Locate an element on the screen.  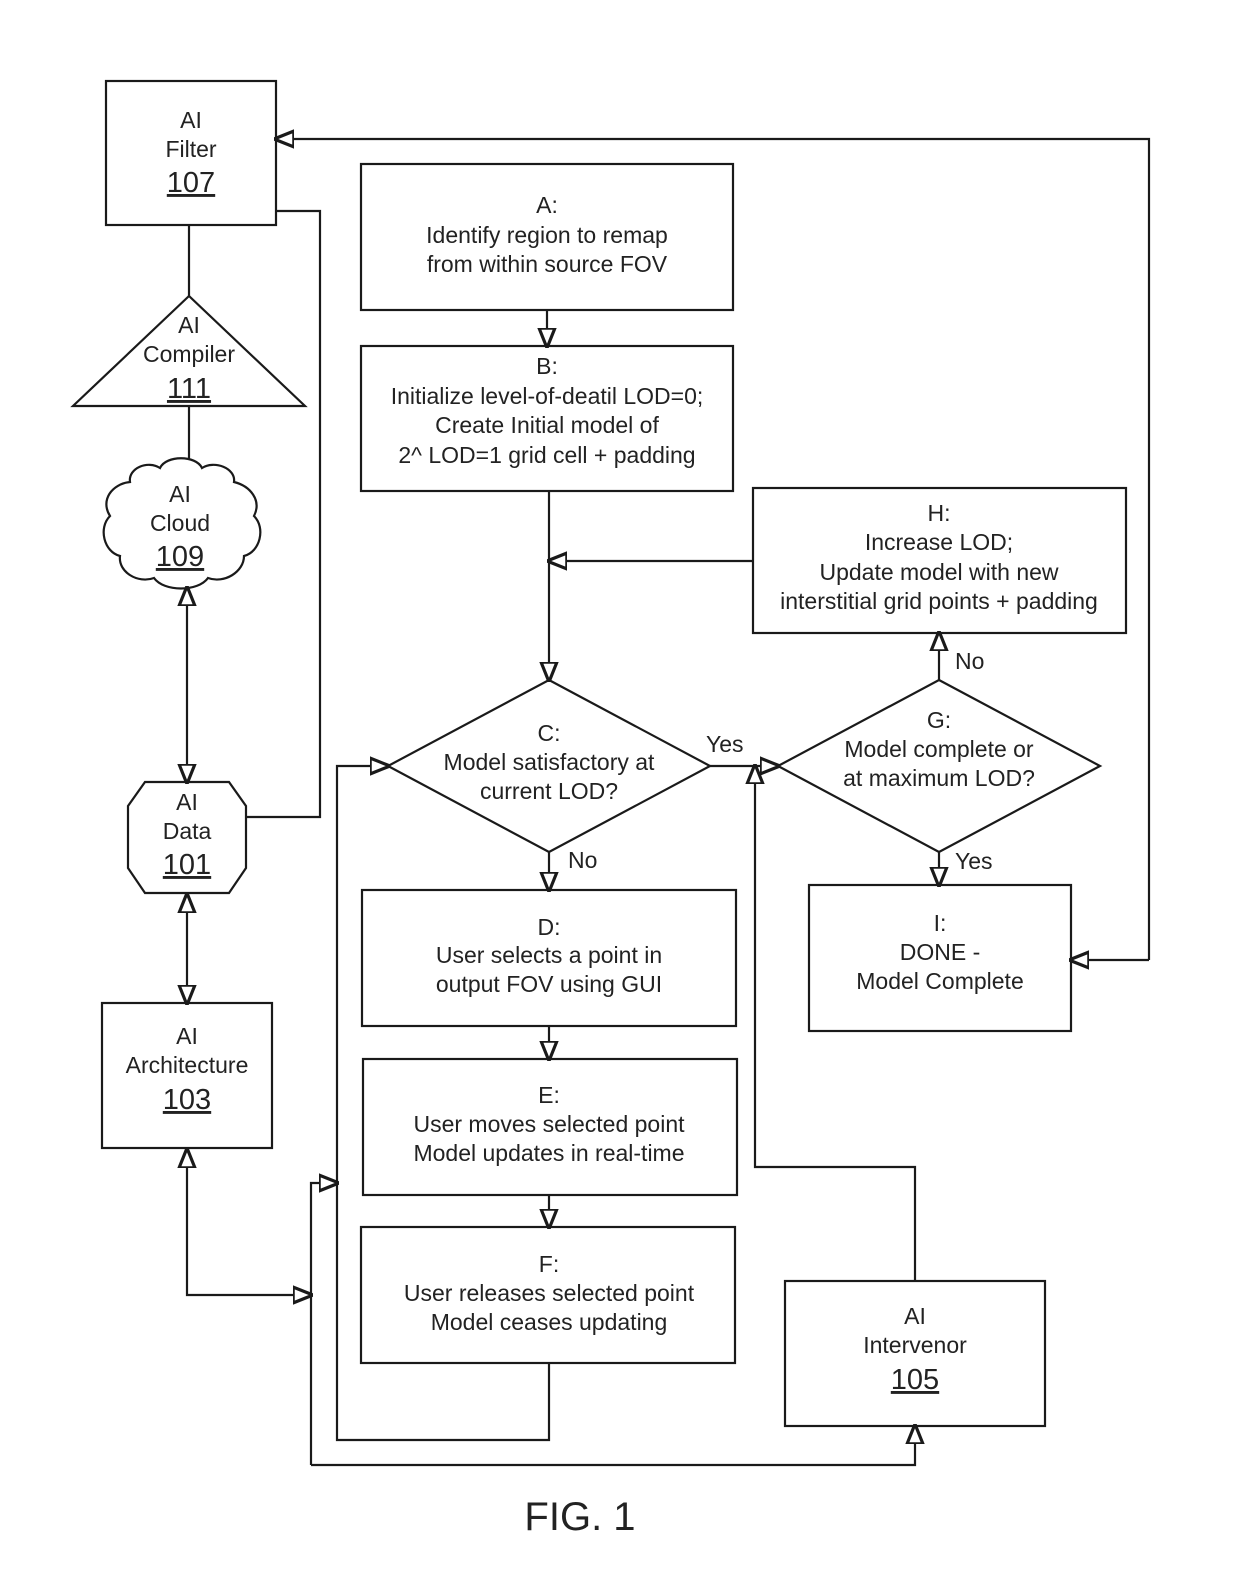
step-f-line: User releases selected point is located at coordinates (549, 1293).